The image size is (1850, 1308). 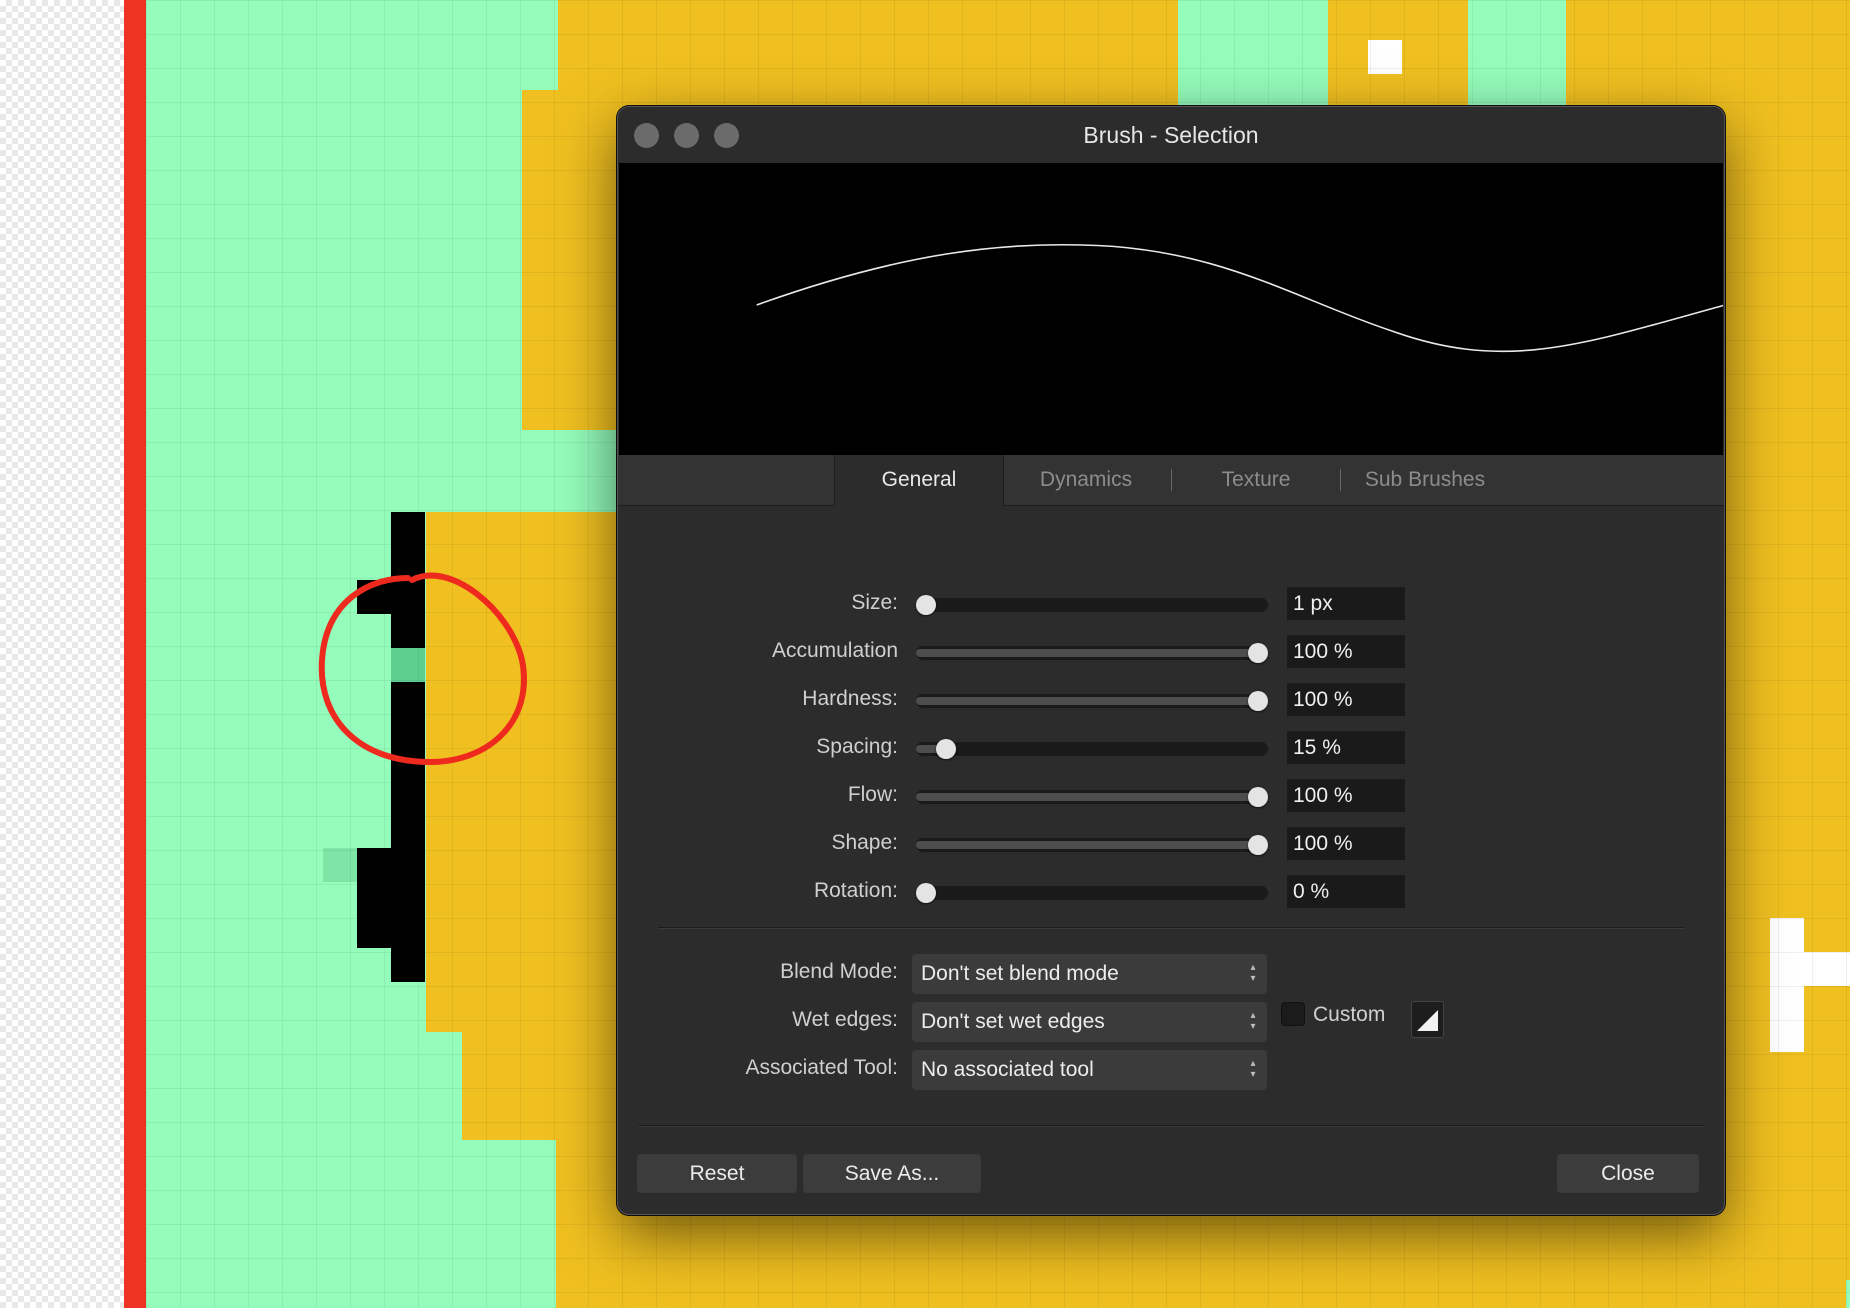 I want to click on blend-mode-label: Blend Mode:, so click(x=839, y=971).